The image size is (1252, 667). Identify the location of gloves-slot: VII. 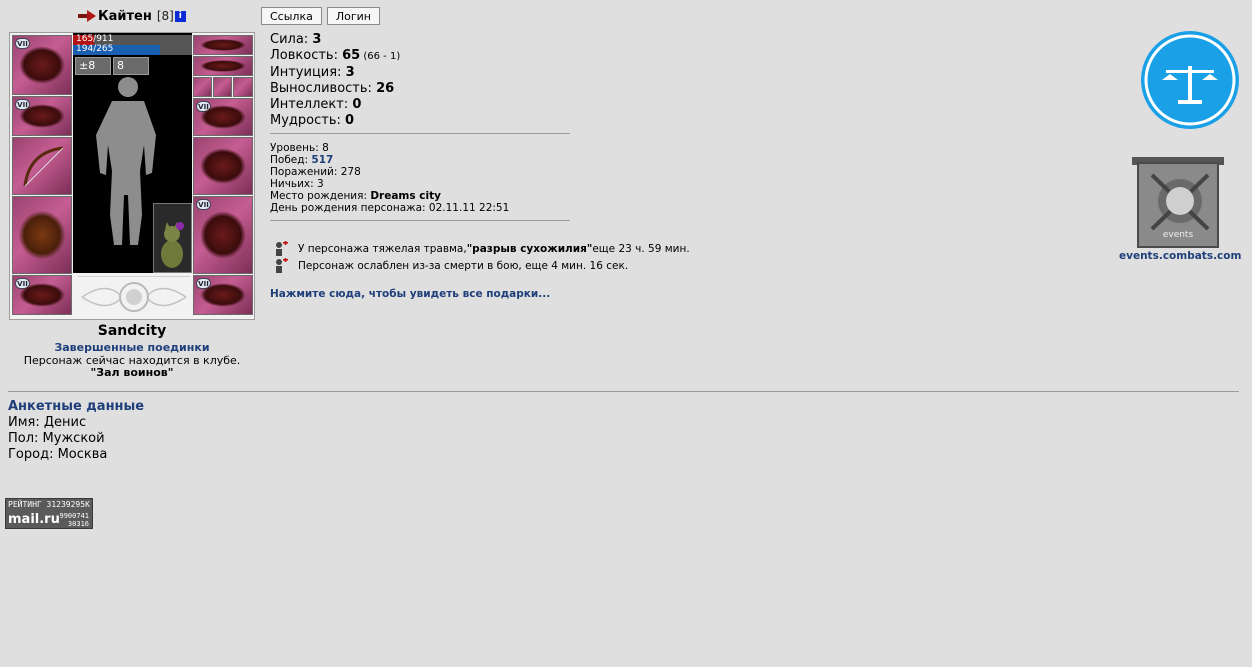
(223, 117).